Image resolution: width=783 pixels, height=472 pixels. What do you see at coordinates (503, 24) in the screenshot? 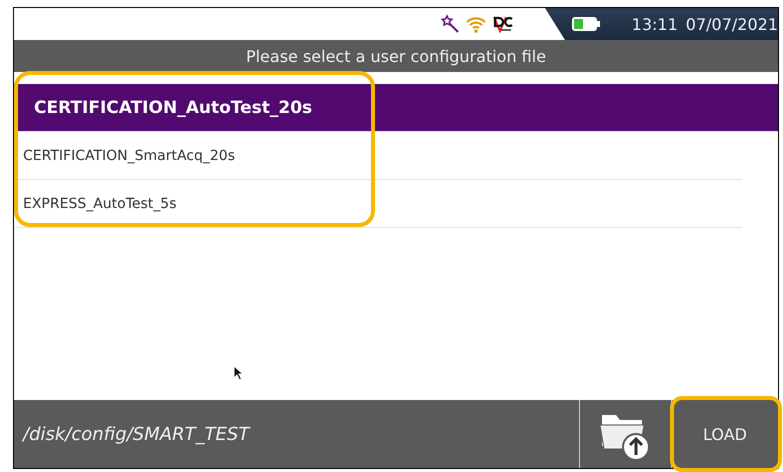
I see `dc-power-icon` at bounding box center [503, 24].